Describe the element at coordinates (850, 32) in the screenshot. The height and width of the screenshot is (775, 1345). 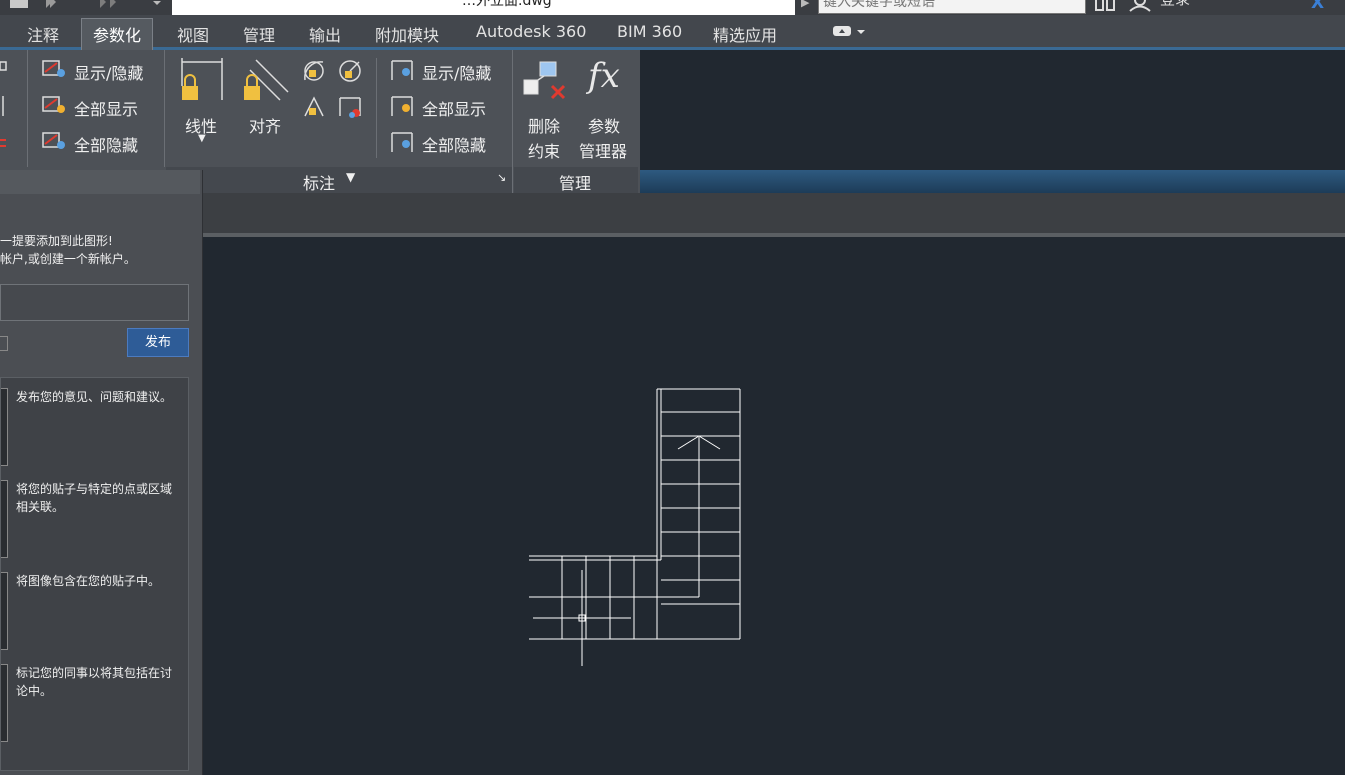
I see `ribbon-toggle-icon` at that location.